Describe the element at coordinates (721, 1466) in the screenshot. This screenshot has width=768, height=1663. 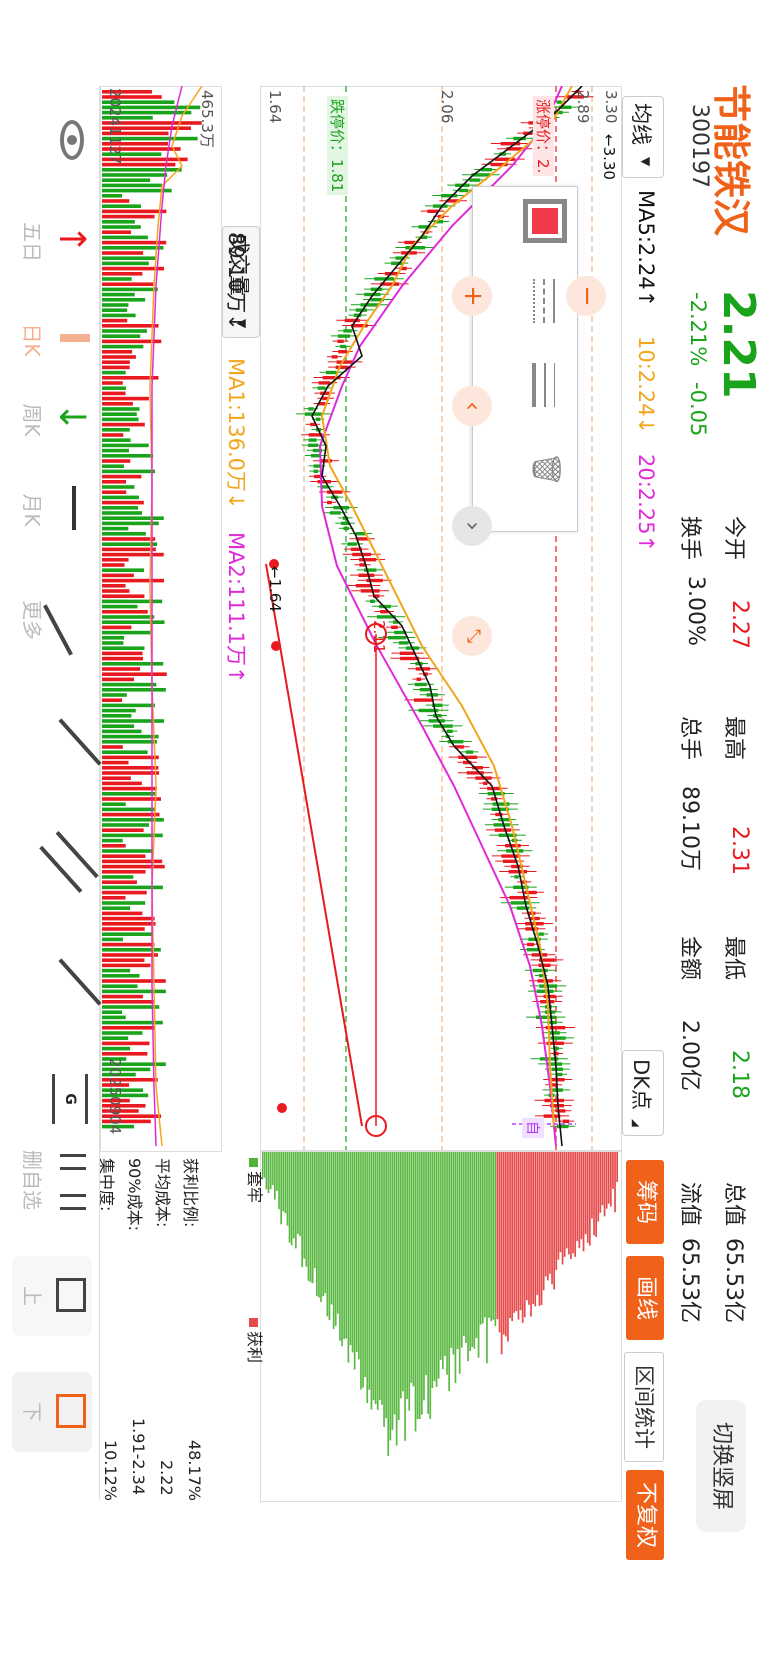
I see `switch-portrait-button: 切换竖屏` at that location.